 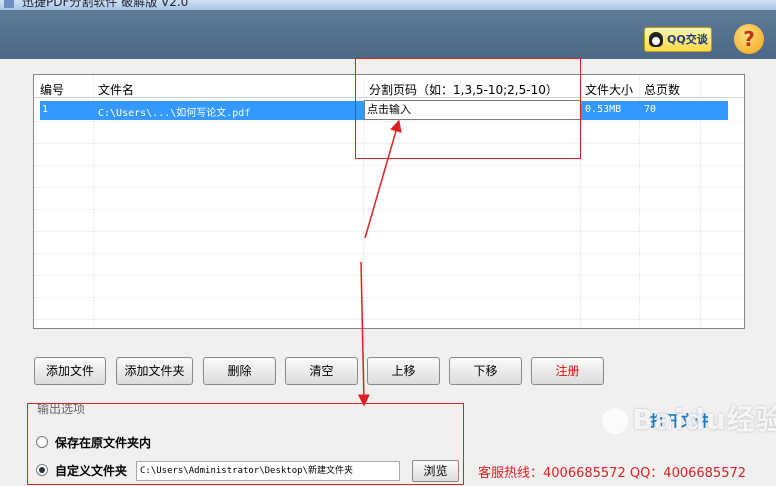 What do you see at coordinates (363, 334) in the screenshot?
I see `arrow-down-line` at bounding box center [363, 334].